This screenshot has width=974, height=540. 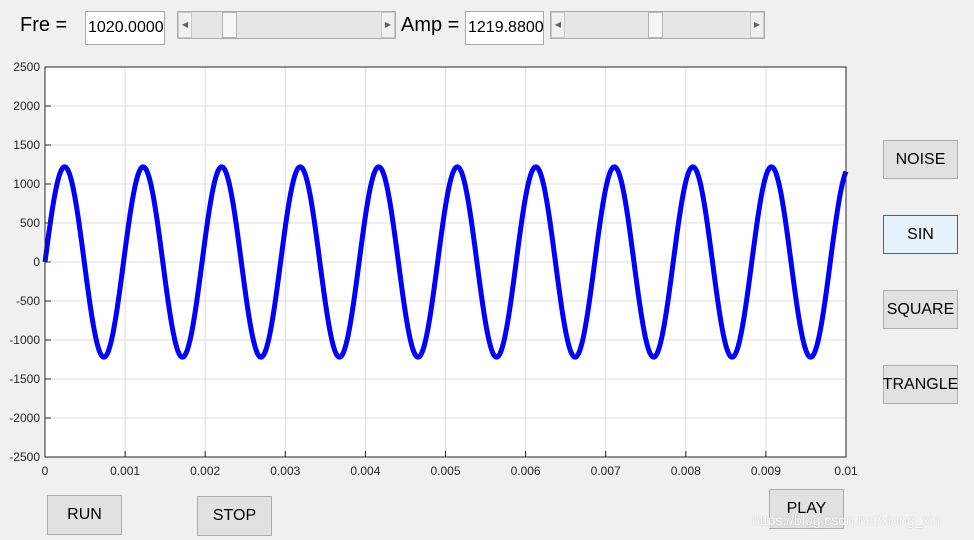 What do you see at coordinates (84, 515) in the screenshot?
I see `run-button: RUN` at bounding box center [84, 515].